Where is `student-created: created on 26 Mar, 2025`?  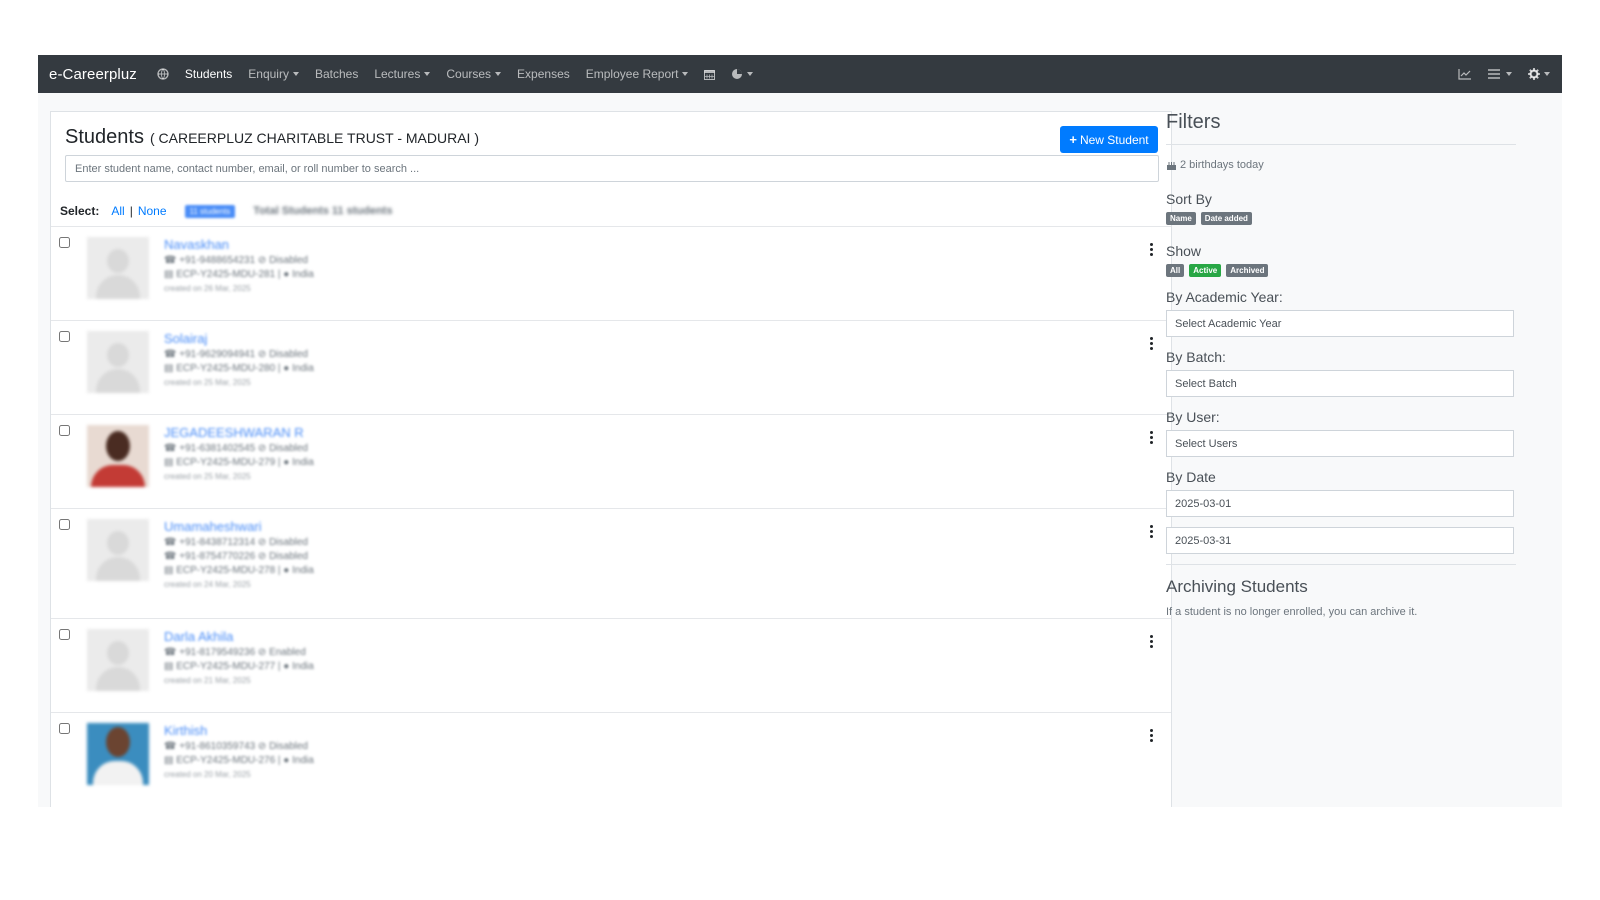 student-created: created on 26 Mar, 2025 is located at coordinates (207, 288).